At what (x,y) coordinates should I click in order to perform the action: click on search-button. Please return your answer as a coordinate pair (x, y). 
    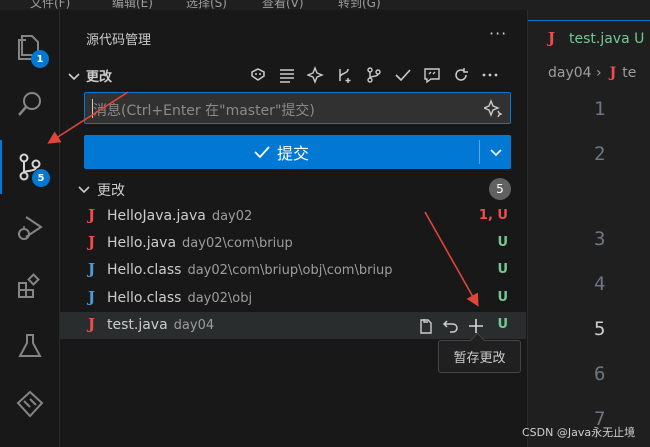
    Looking at the image, I should click on (30, 104).